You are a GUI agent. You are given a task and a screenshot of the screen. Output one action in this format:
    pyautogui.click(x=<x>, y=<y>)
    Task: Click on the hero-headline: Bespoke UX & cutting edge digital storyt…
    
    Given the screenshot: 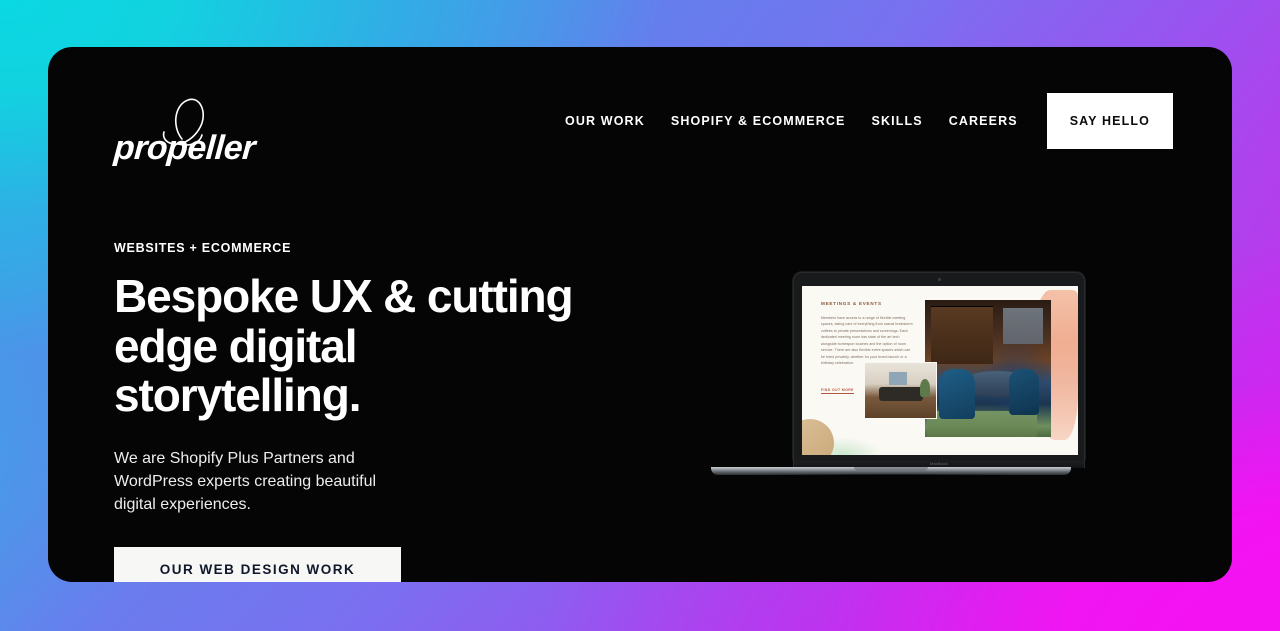 What is the action you would take?
    pyautogui.click(x=344, y=346)
    